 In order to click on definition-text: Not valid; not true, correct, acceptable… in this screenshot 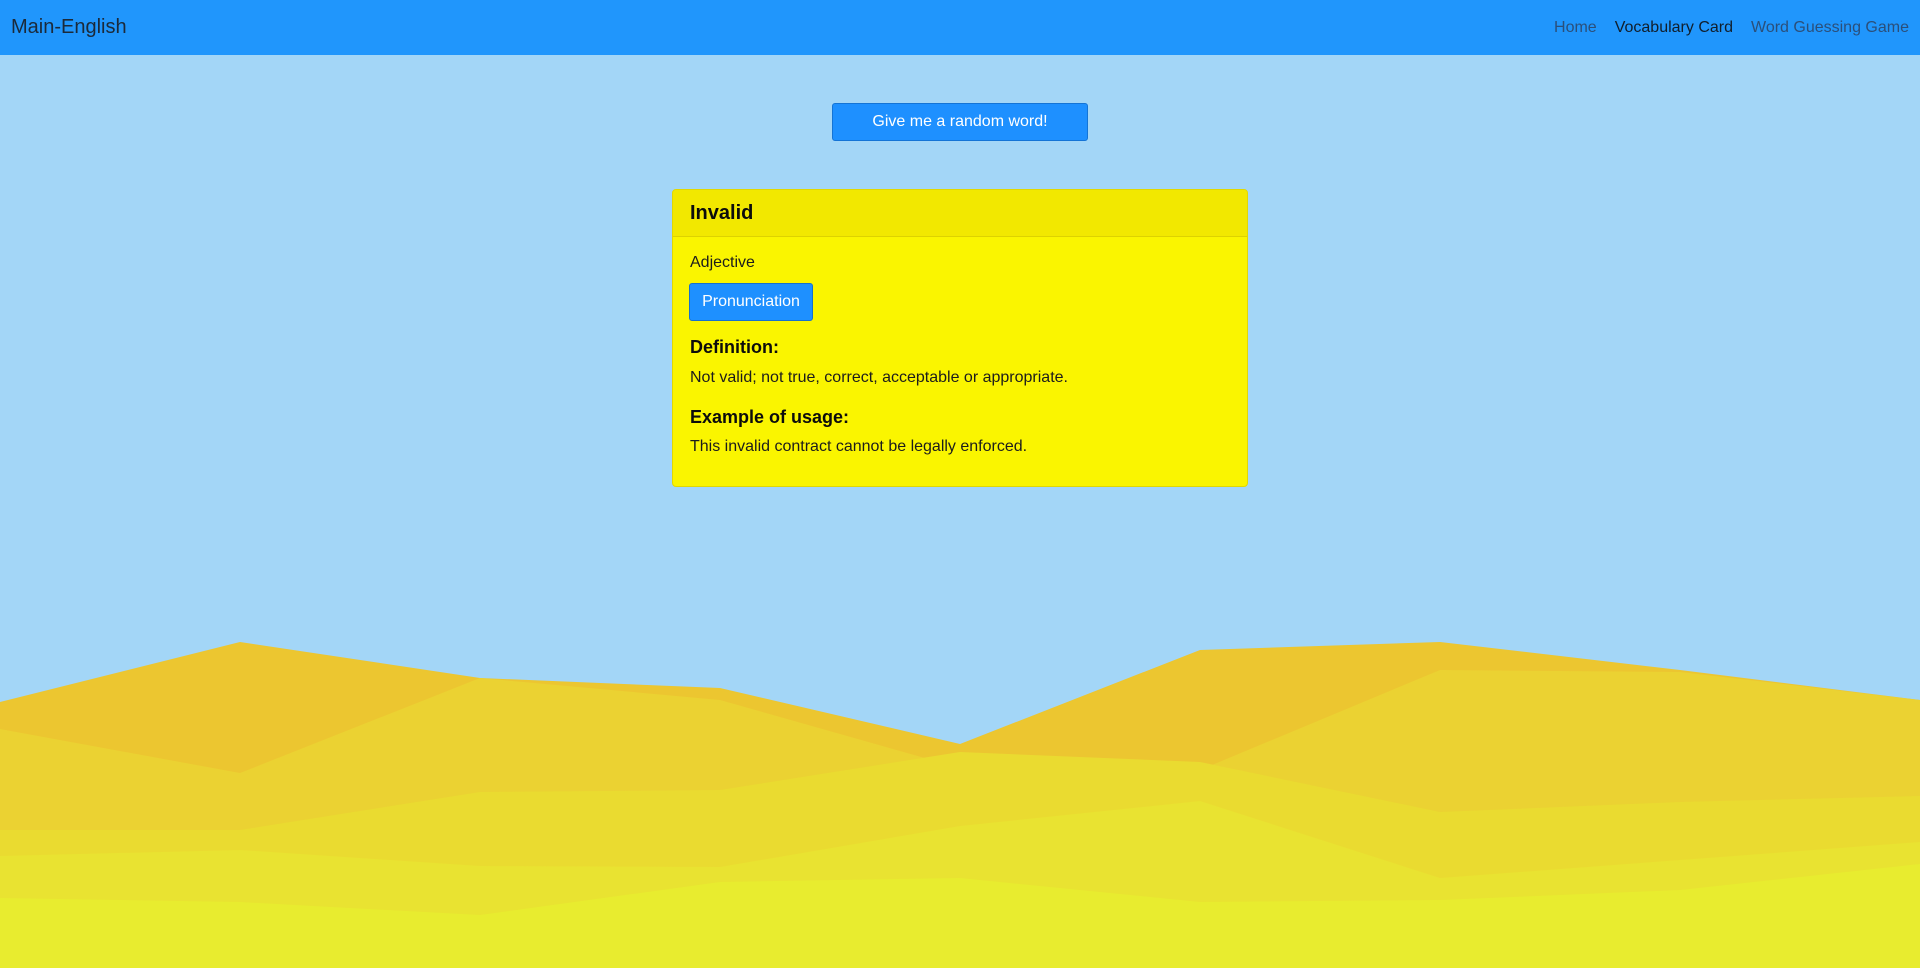, I will do `click(879, 377)`.